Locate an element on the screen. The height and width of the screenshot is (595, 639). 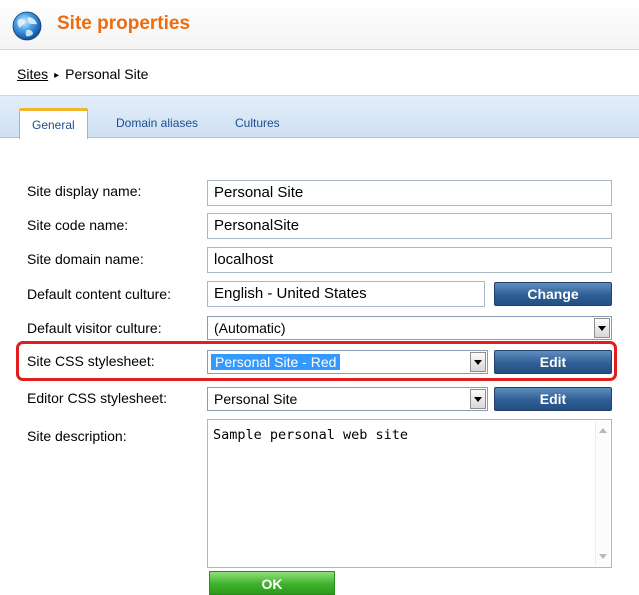
edit-editor-css-button: Edit is located at coordinates (553, 399).